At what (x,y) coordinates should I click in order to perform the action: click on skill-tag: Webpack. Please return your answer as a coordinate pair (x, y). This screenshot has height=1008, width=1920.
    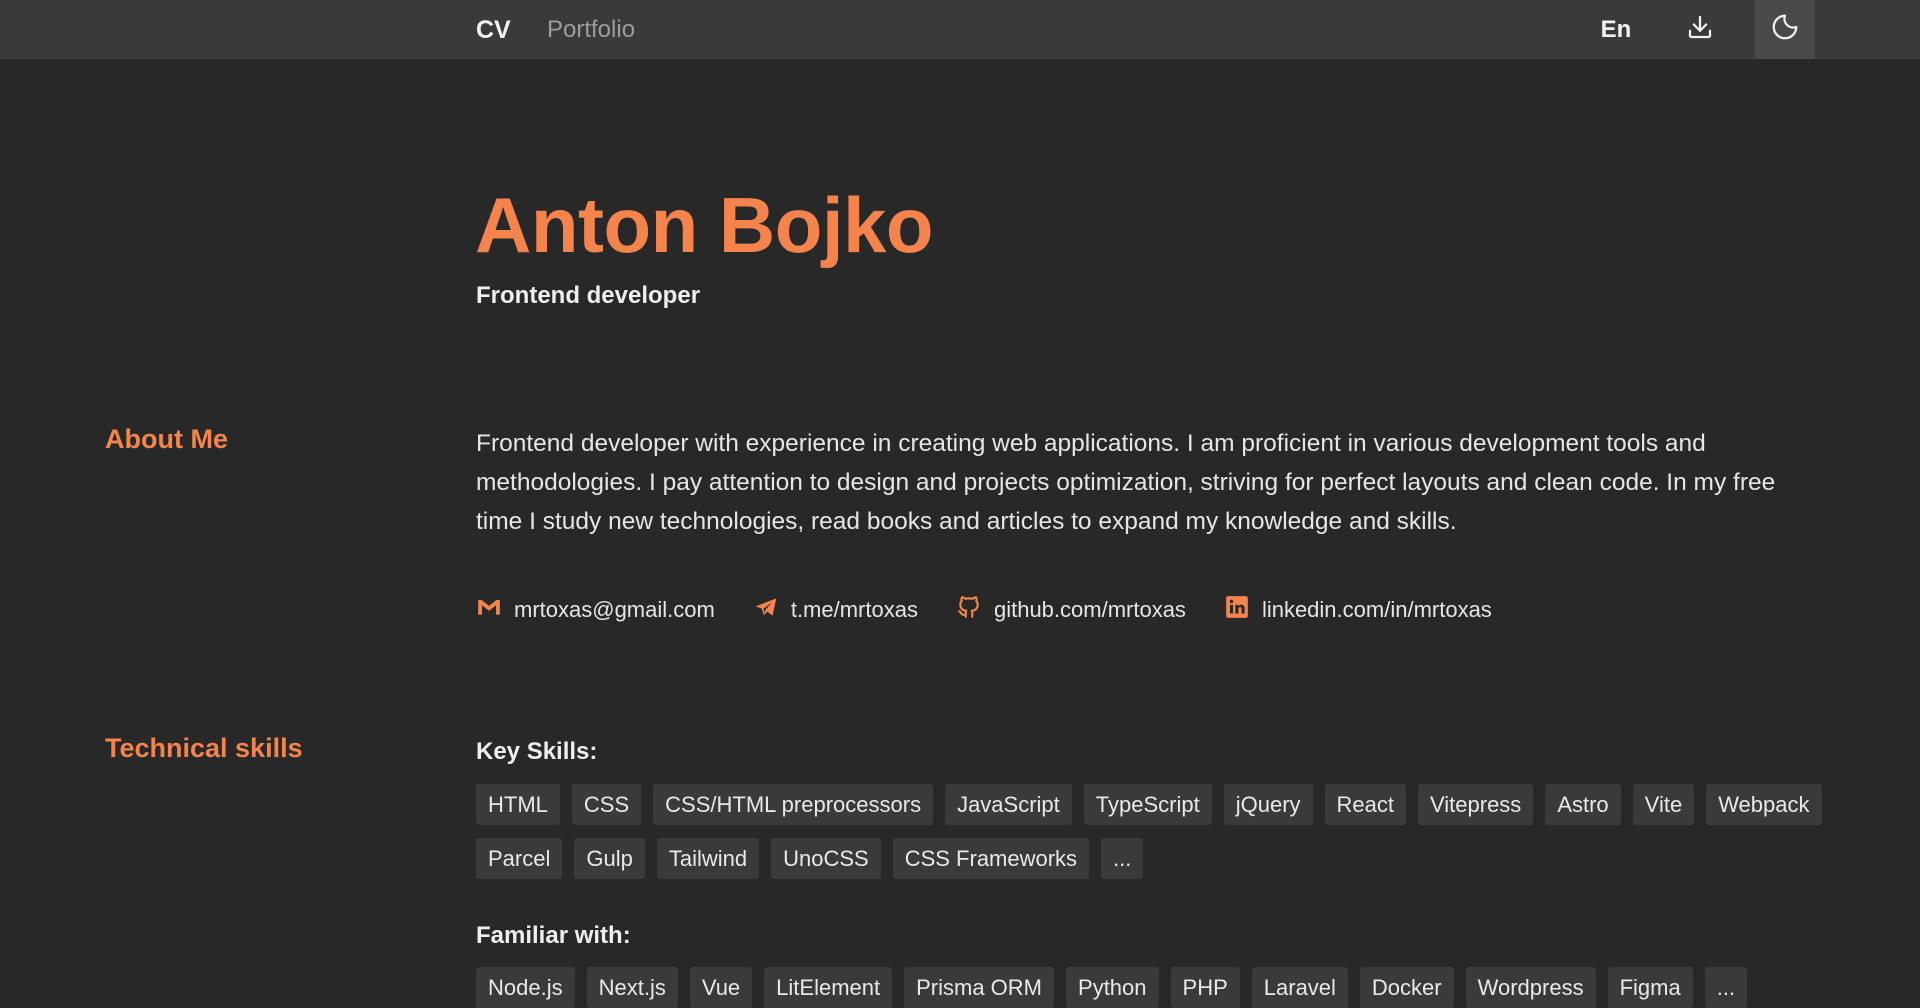
    Looking at the image, I should click on (1764, 804).